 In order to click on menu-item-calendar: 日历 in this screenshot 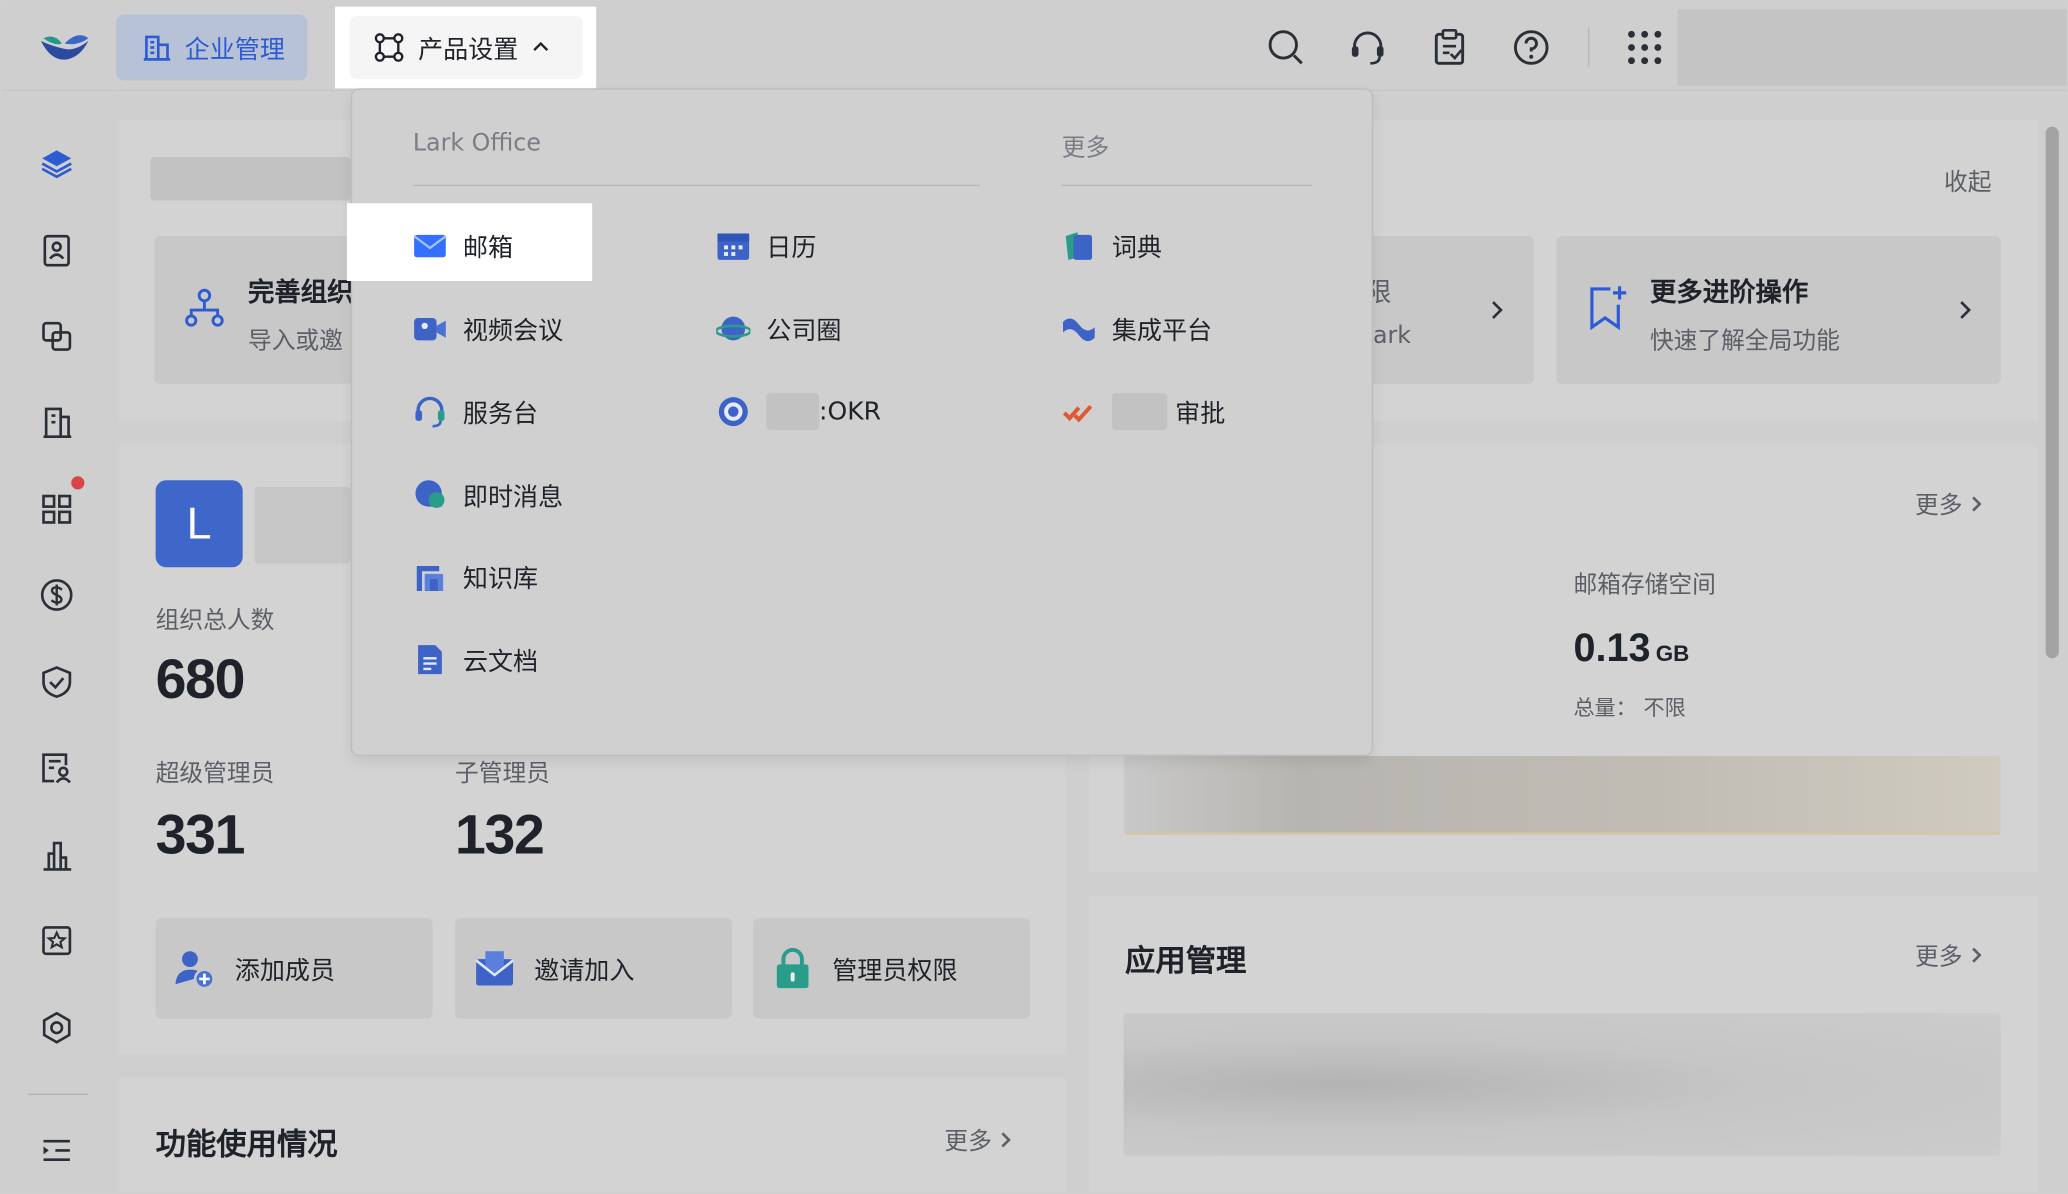, I will do `click(766, 245)`.